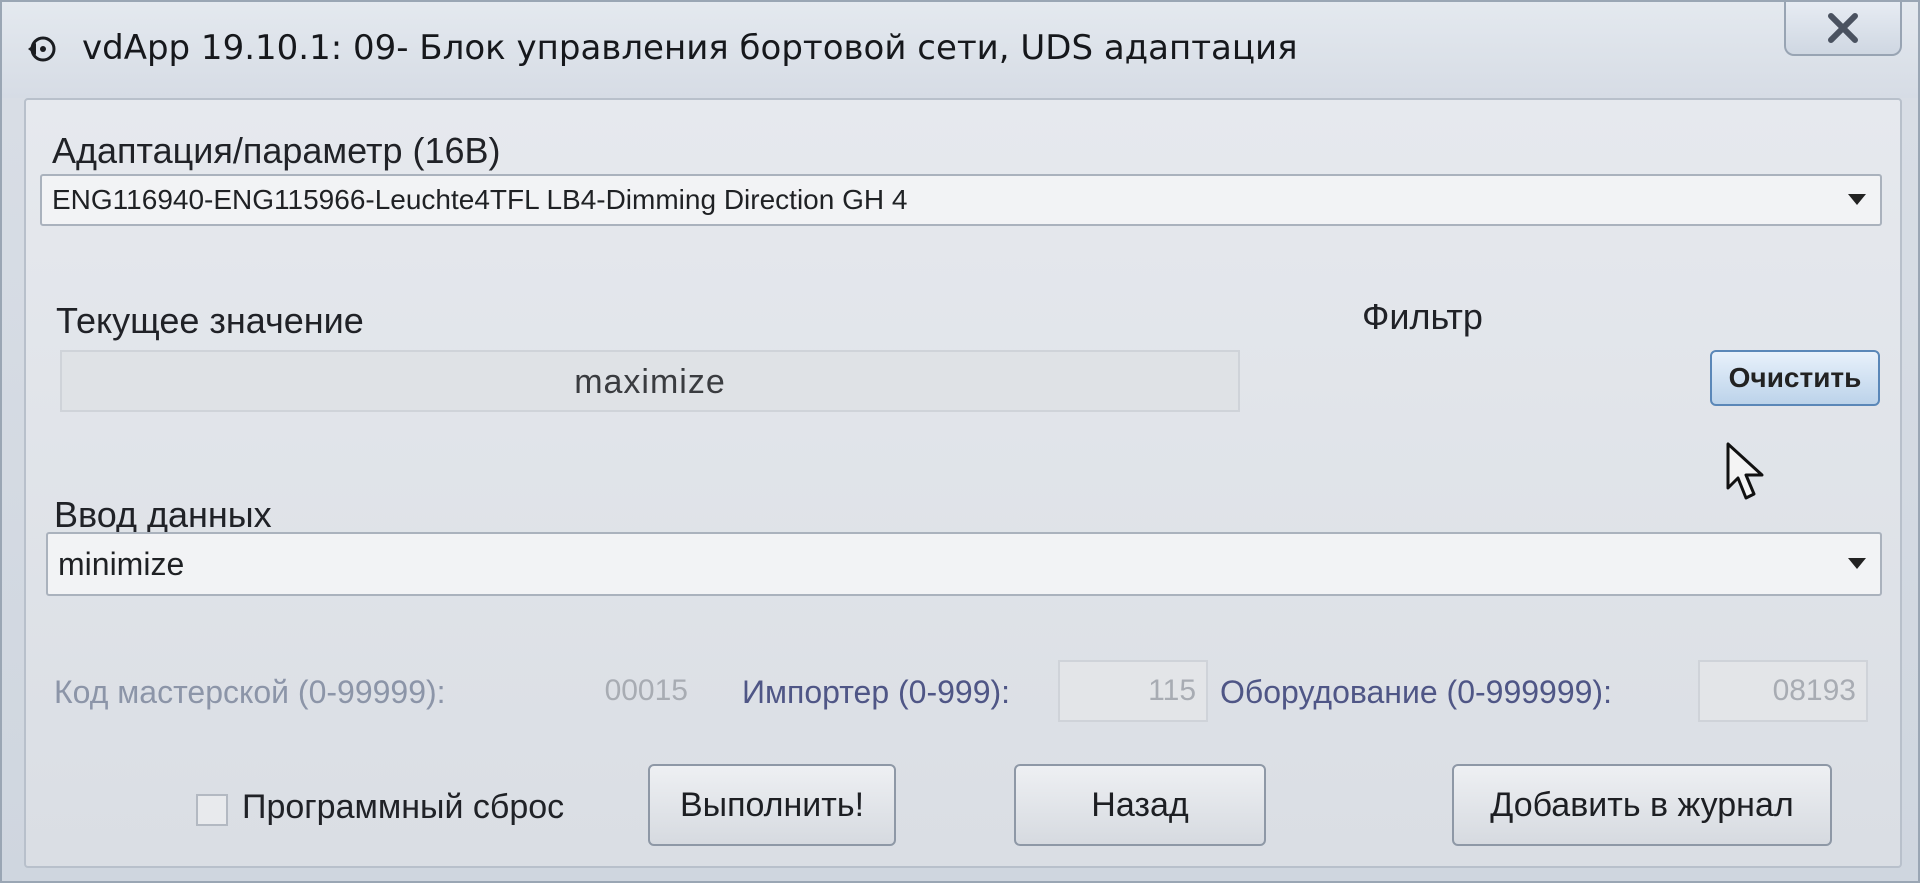 The width and height of the screenshot is (1920, 883). I want to click on clear-filter-label: Очистить, so click(1795, 377).